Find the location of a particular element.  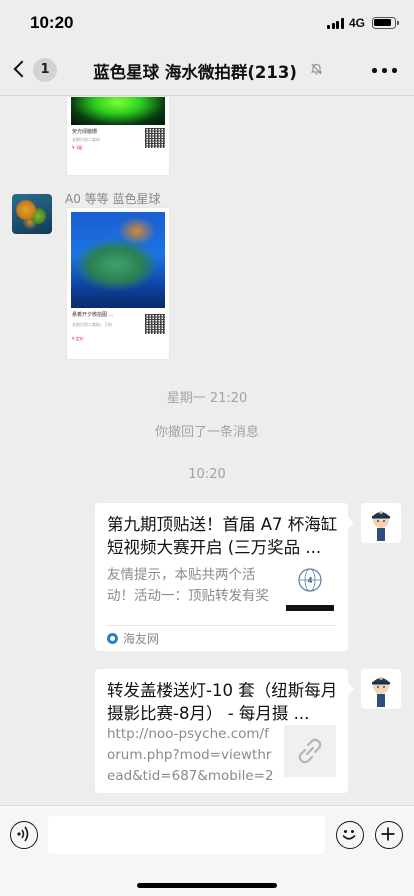

link-placeholder-thumb is located at coordinates (310, 751).